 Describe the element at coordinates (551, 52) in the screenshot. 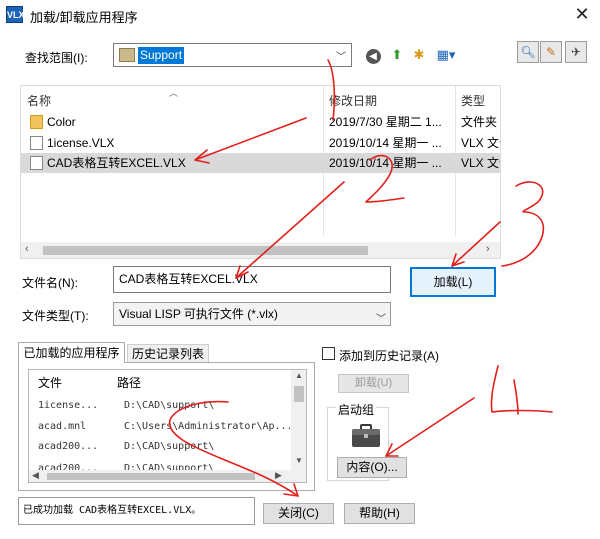

I see `favorites-icon: ✎` at that location.